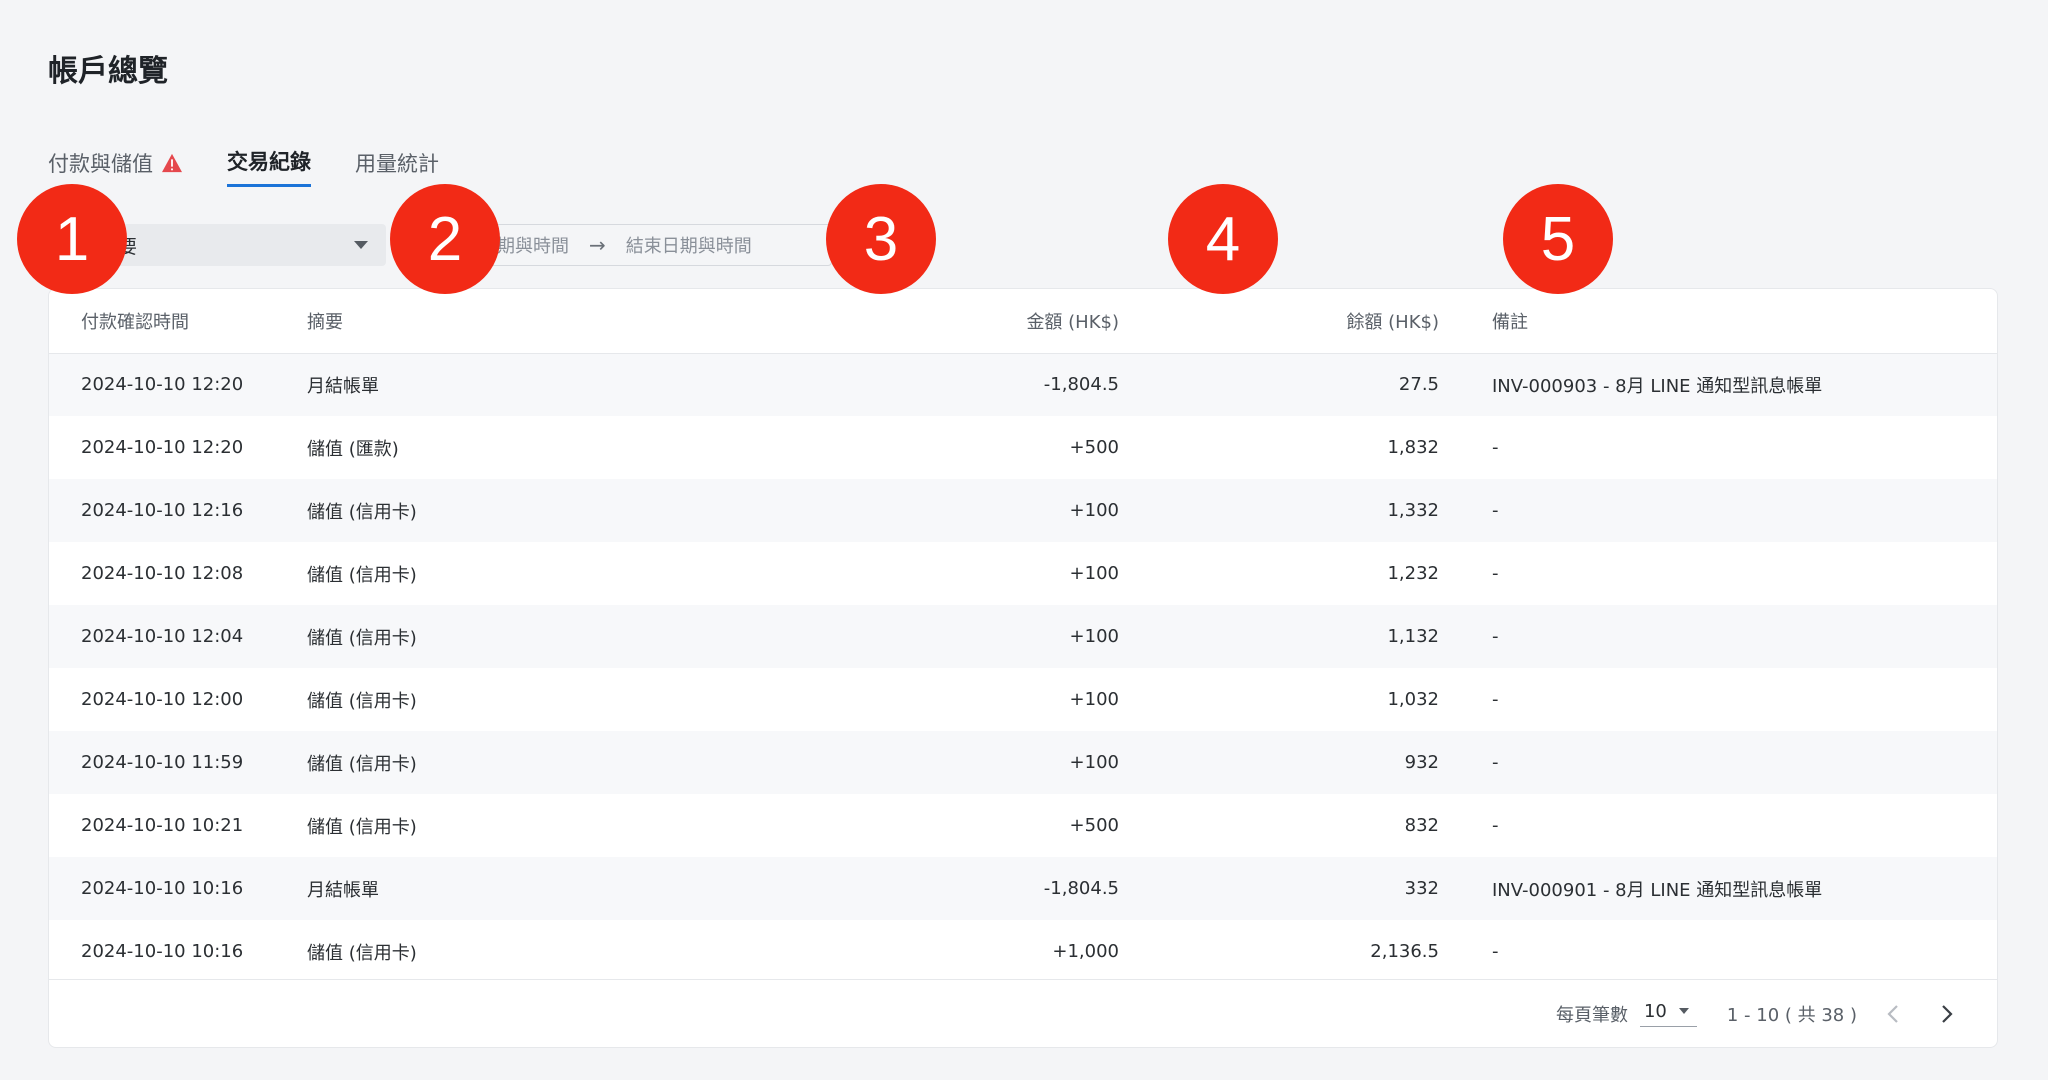  Describe the element at coordinates (162, 636) in the screenshot. I see `cell-time: 2024-10-10 12:04` at that location.